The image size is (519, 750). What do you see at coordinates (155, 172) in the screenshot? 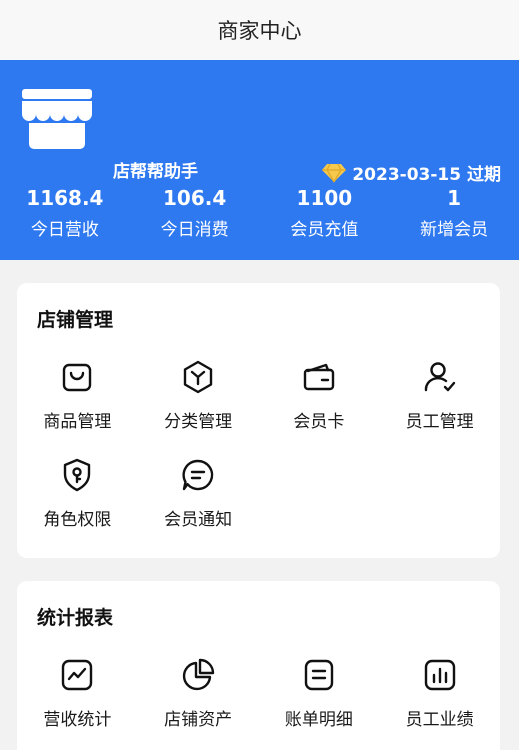
I see `shop-name: 店帮帮助手` at bounding box center [155, 172].